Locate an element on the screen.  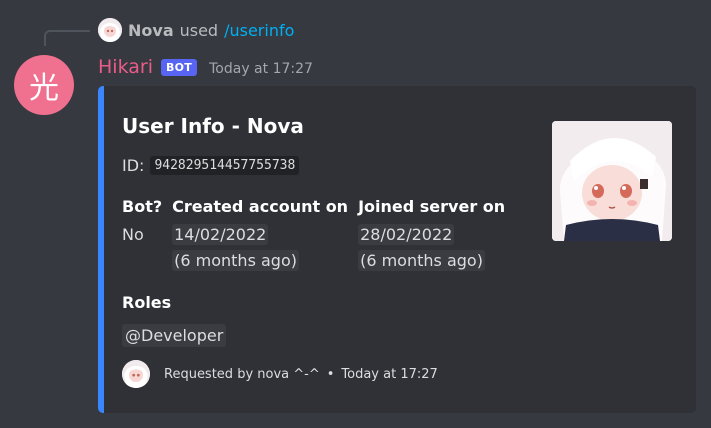
user-avatar-thumbnail-icon is located at coordinates (612, 181).